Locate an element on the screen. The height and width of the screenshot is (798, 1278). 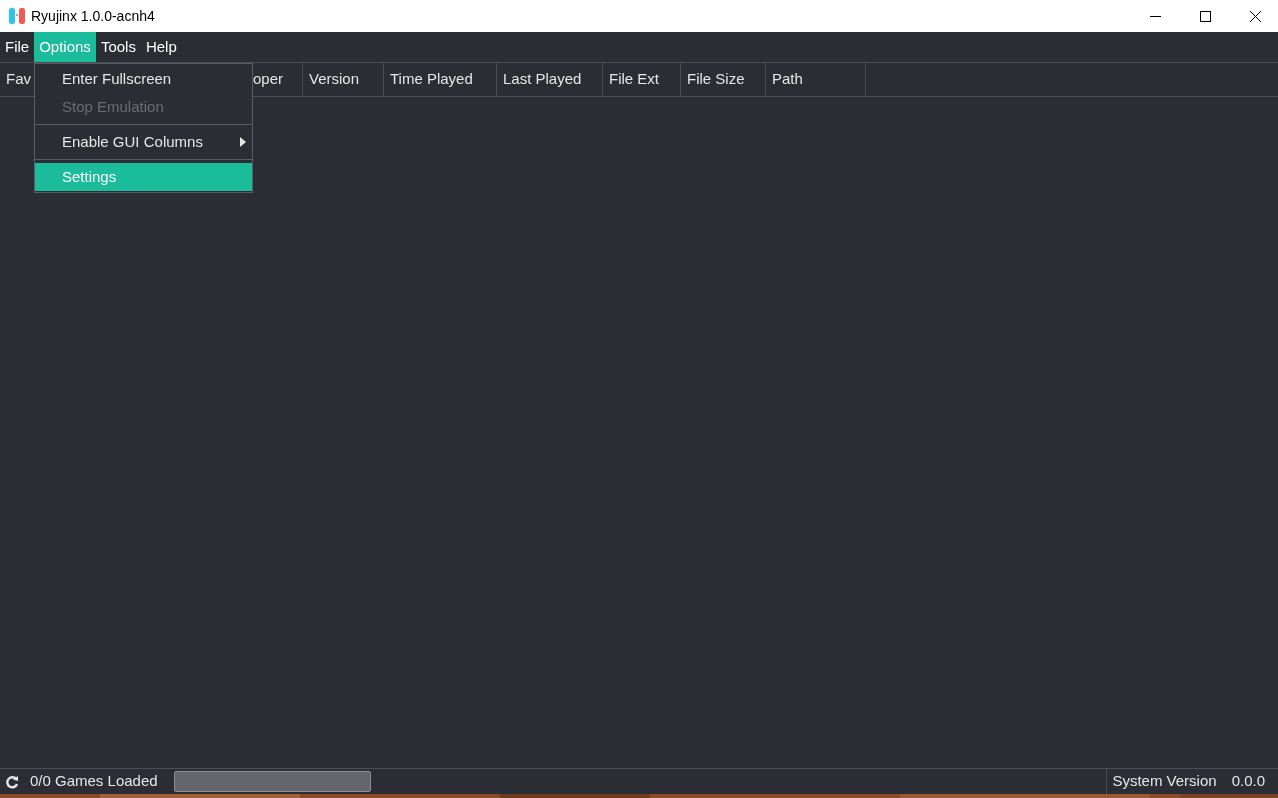
refresh-icon is located at coordinates (12, 781).